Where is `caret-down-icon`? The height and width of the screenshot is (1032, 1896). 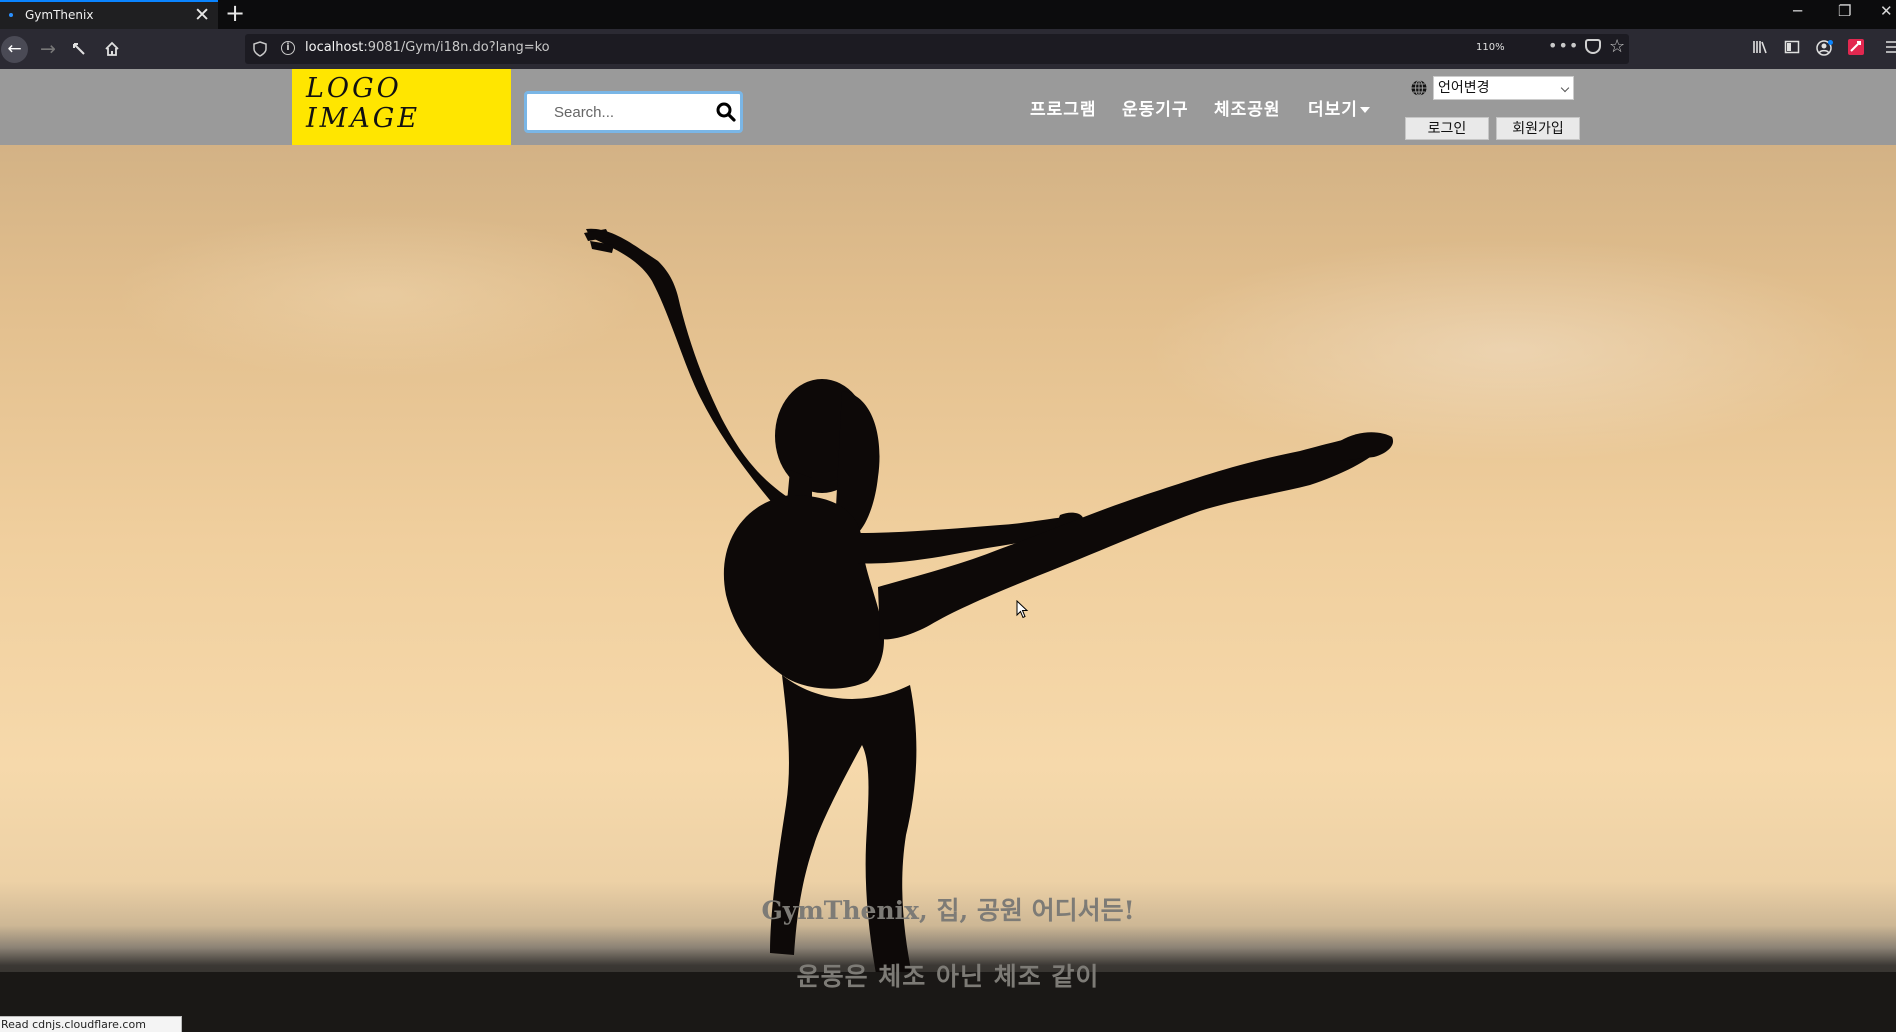 caret-down-icon is located at coordinates (1364, 110).